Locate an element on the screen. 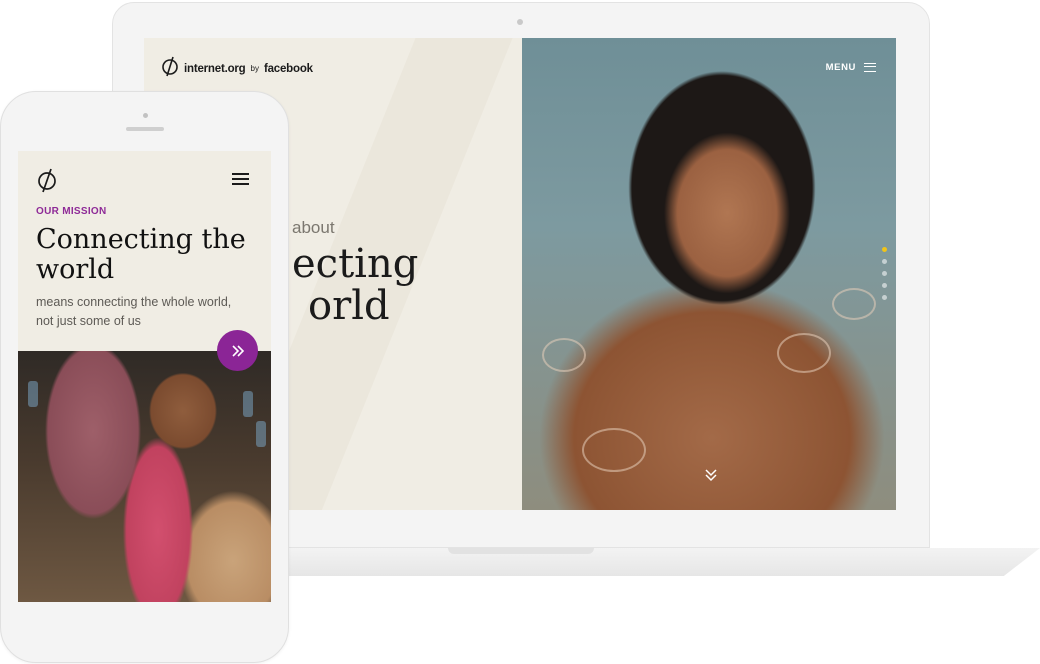 The width and height of the screenshot is (1040, 664). mission-title: Connecting the world is located at coordinates (141, 254).